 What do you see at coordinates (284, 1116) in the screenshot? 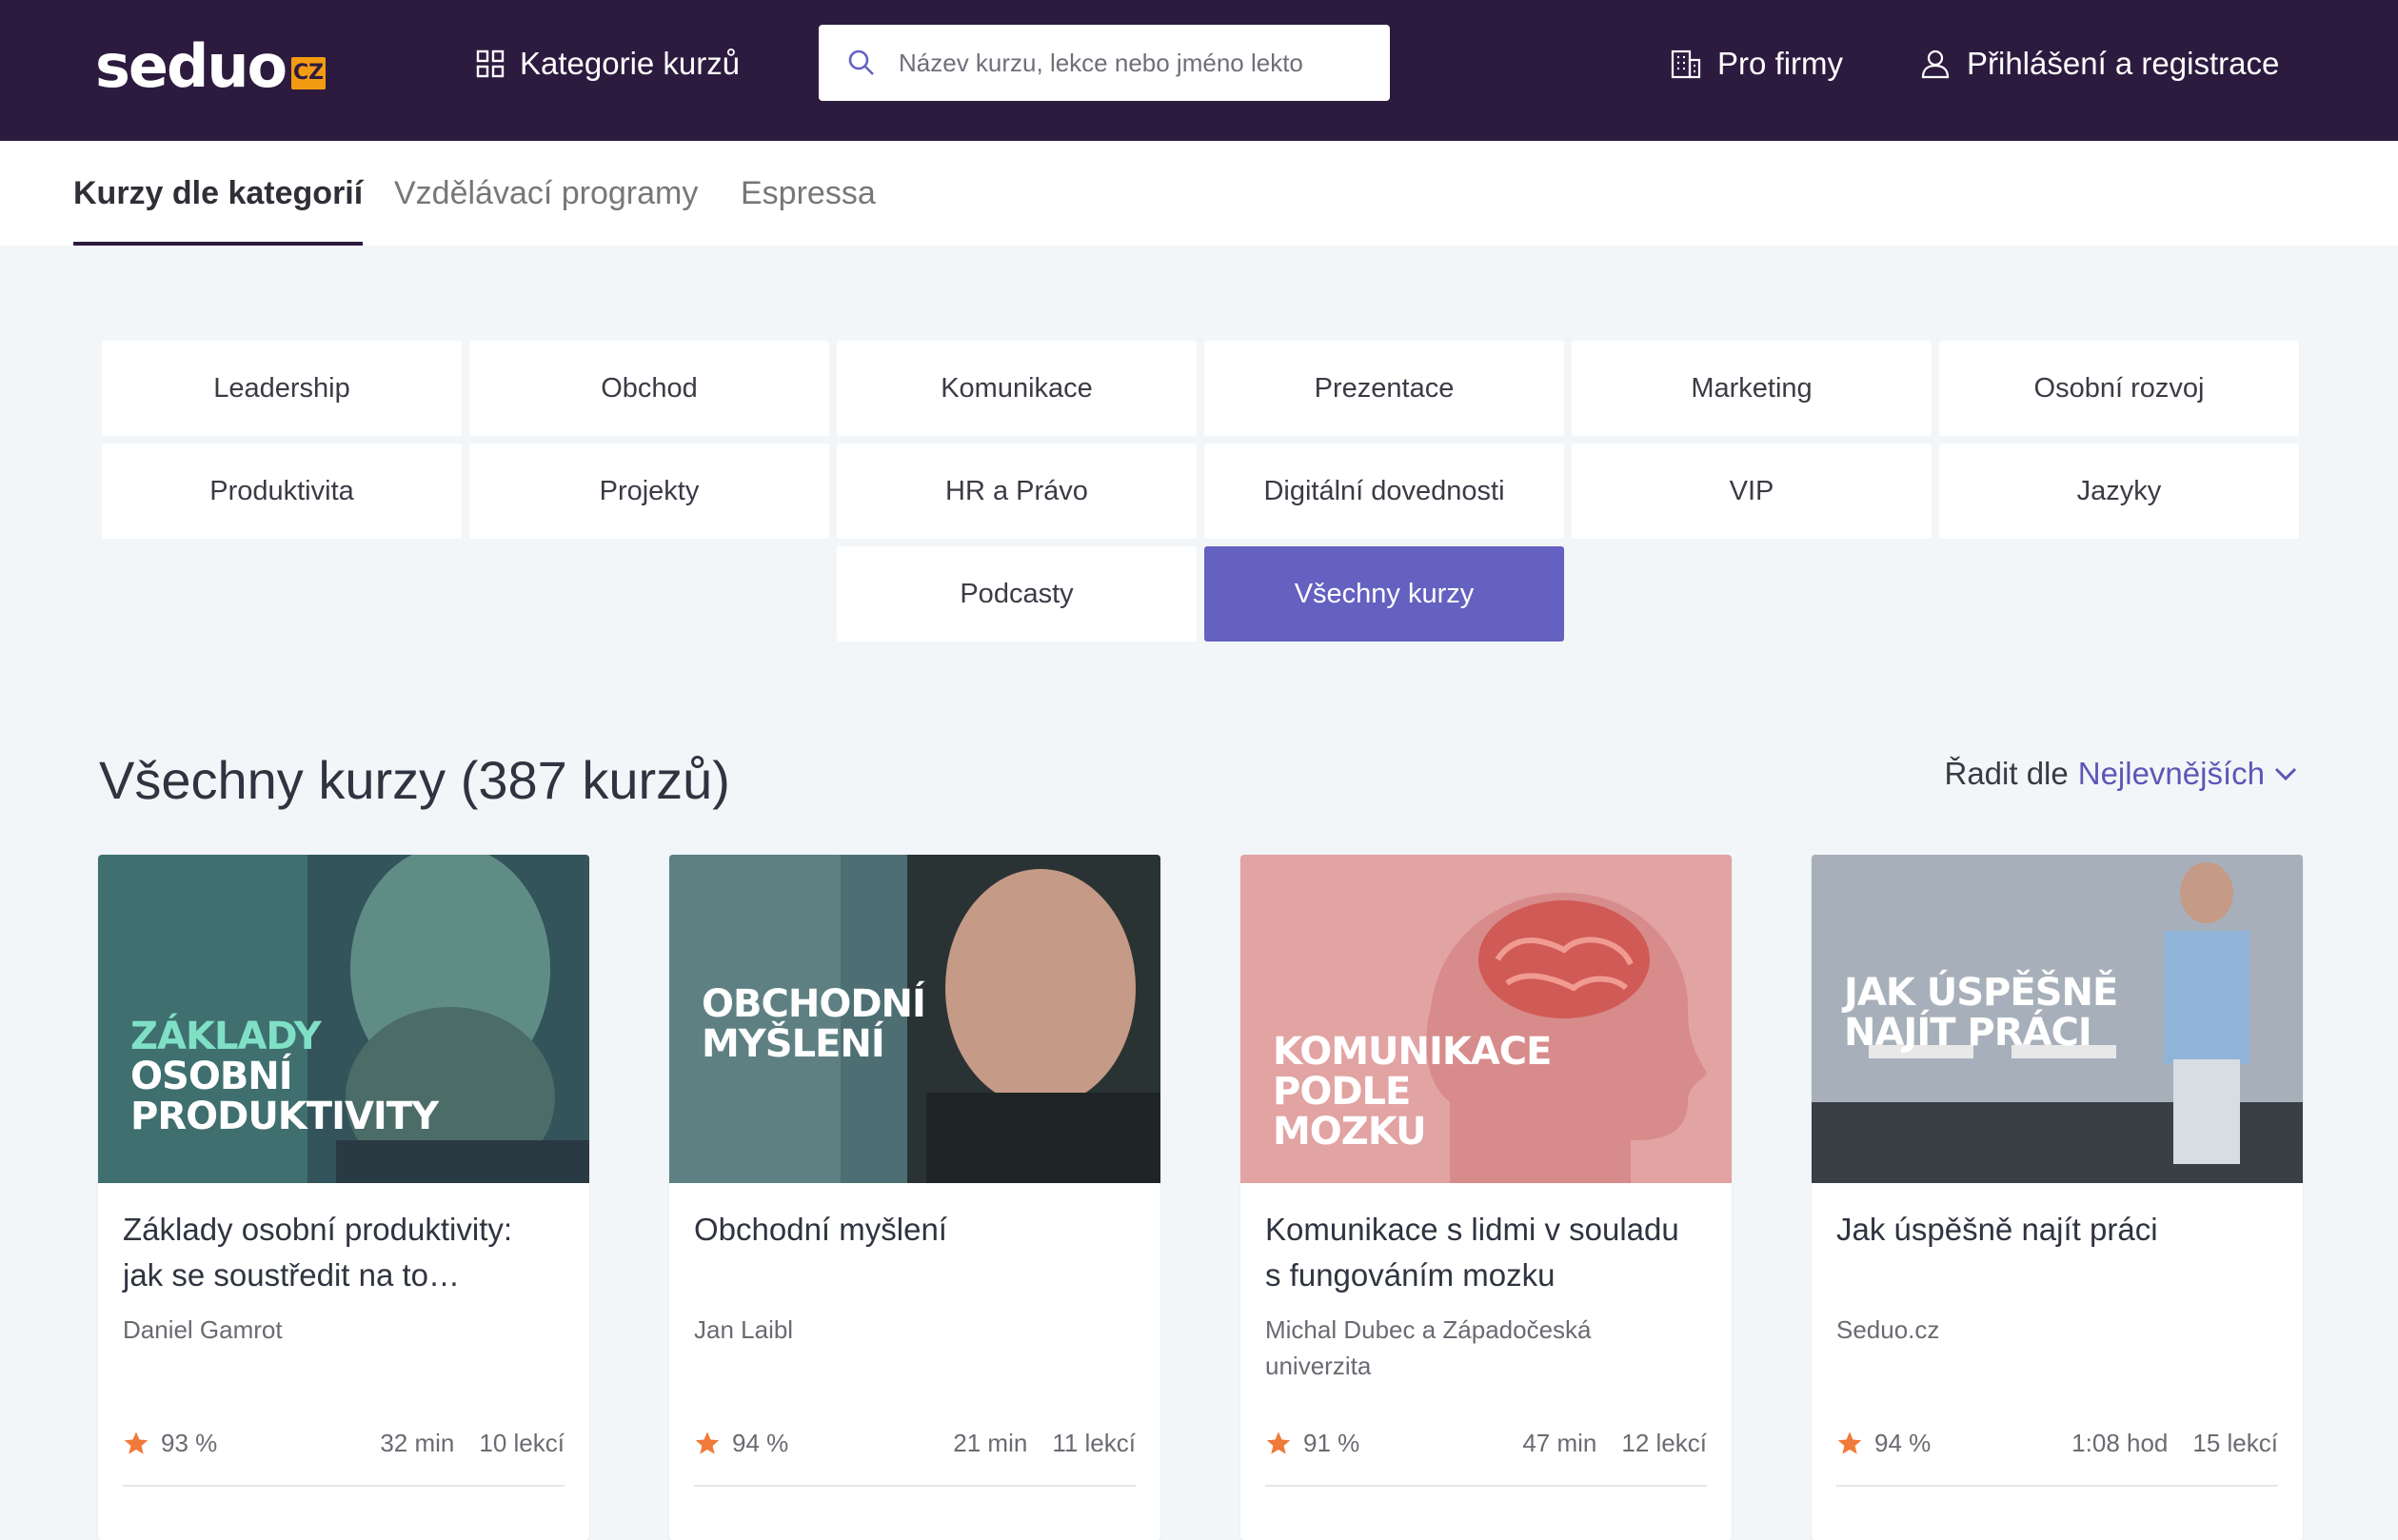
I see `thumbnail-title-line: PRODUKTIVITY` at bounding box center [284, 1116].